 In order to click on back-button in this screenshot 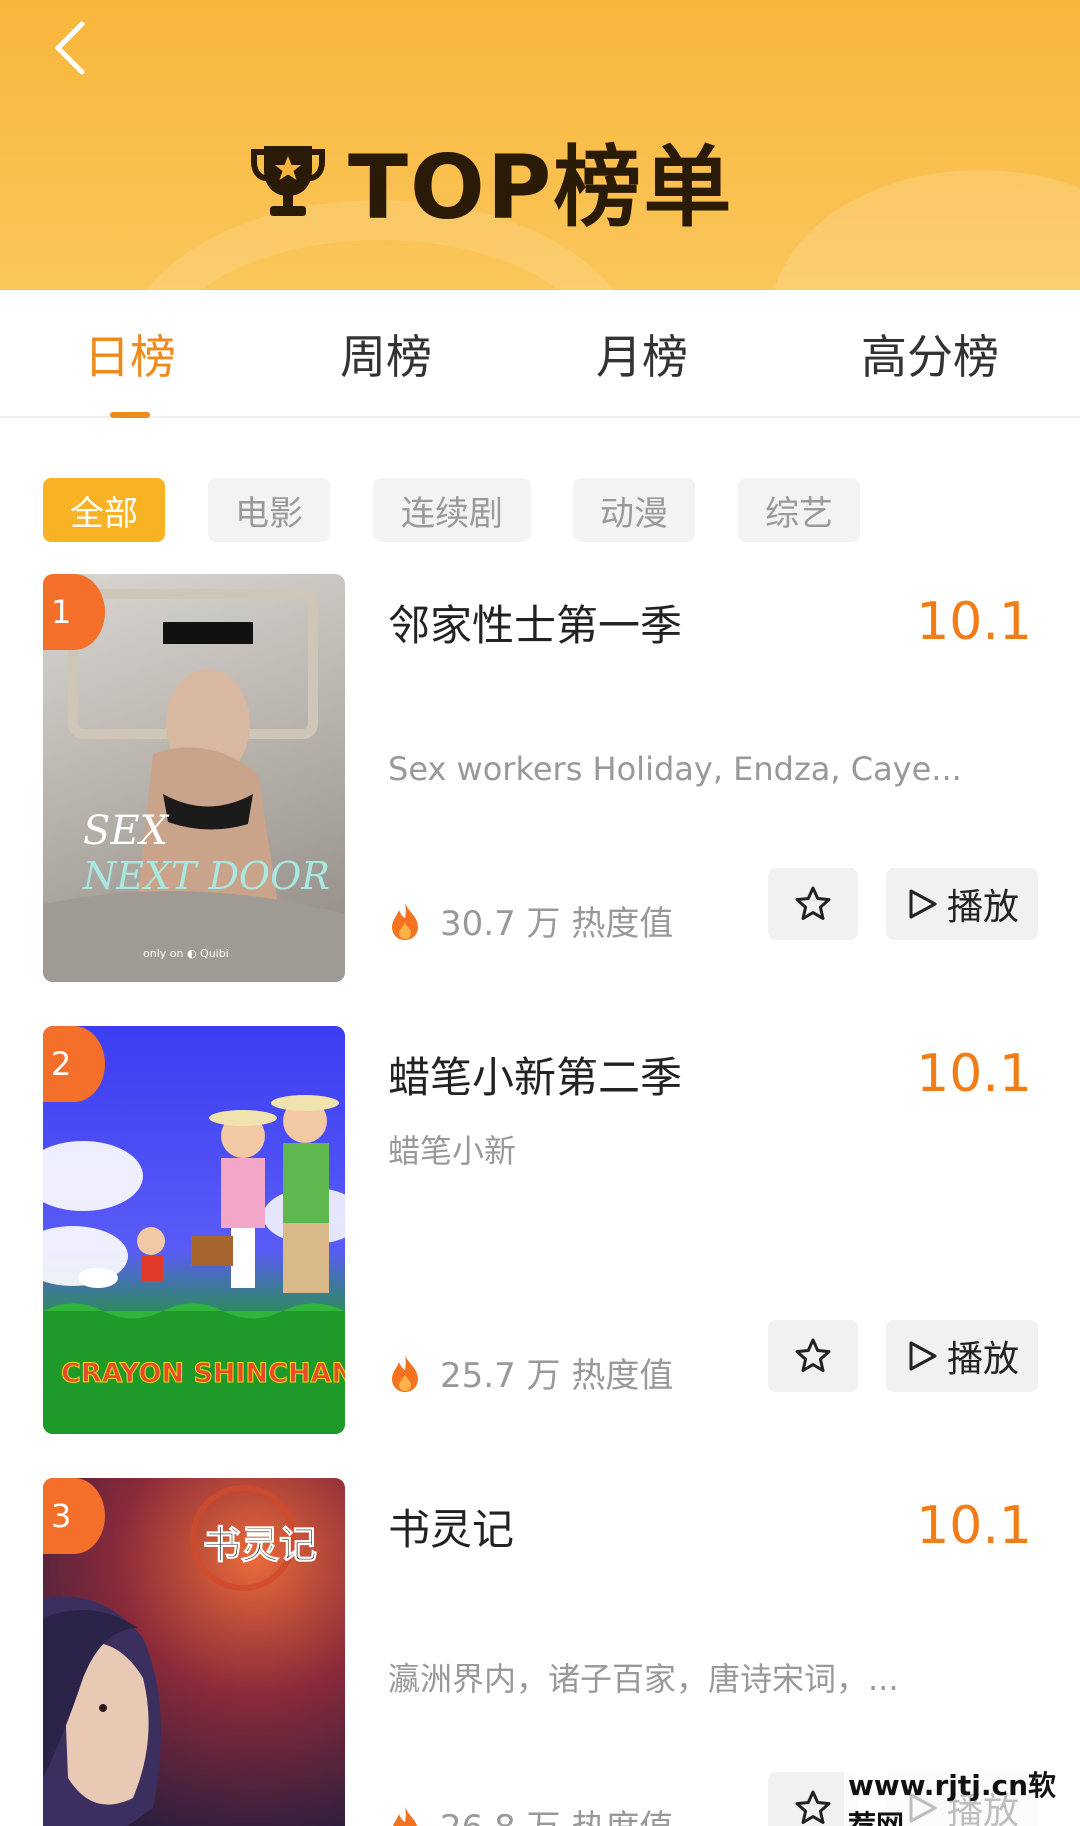, I will do `click(73, 48)`.